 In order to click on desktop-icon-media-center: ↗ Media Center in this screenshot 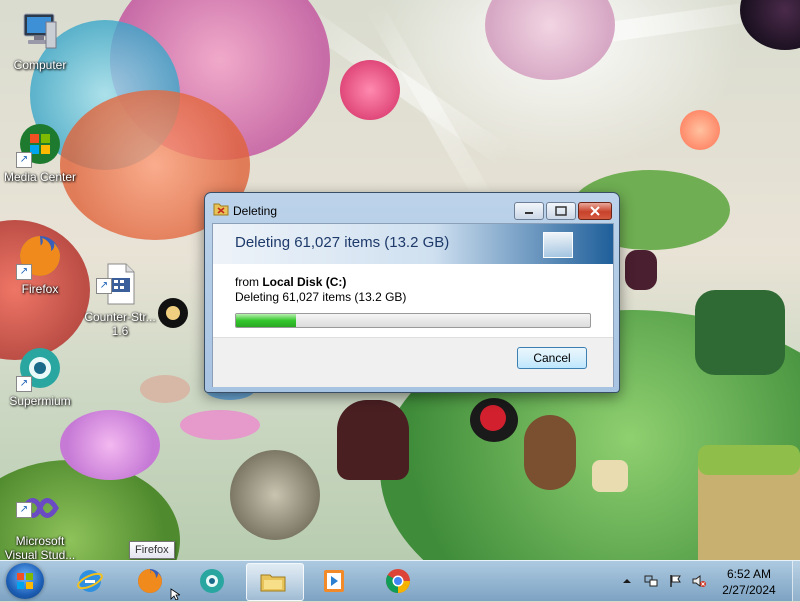, I will do `click(40, 152)`.